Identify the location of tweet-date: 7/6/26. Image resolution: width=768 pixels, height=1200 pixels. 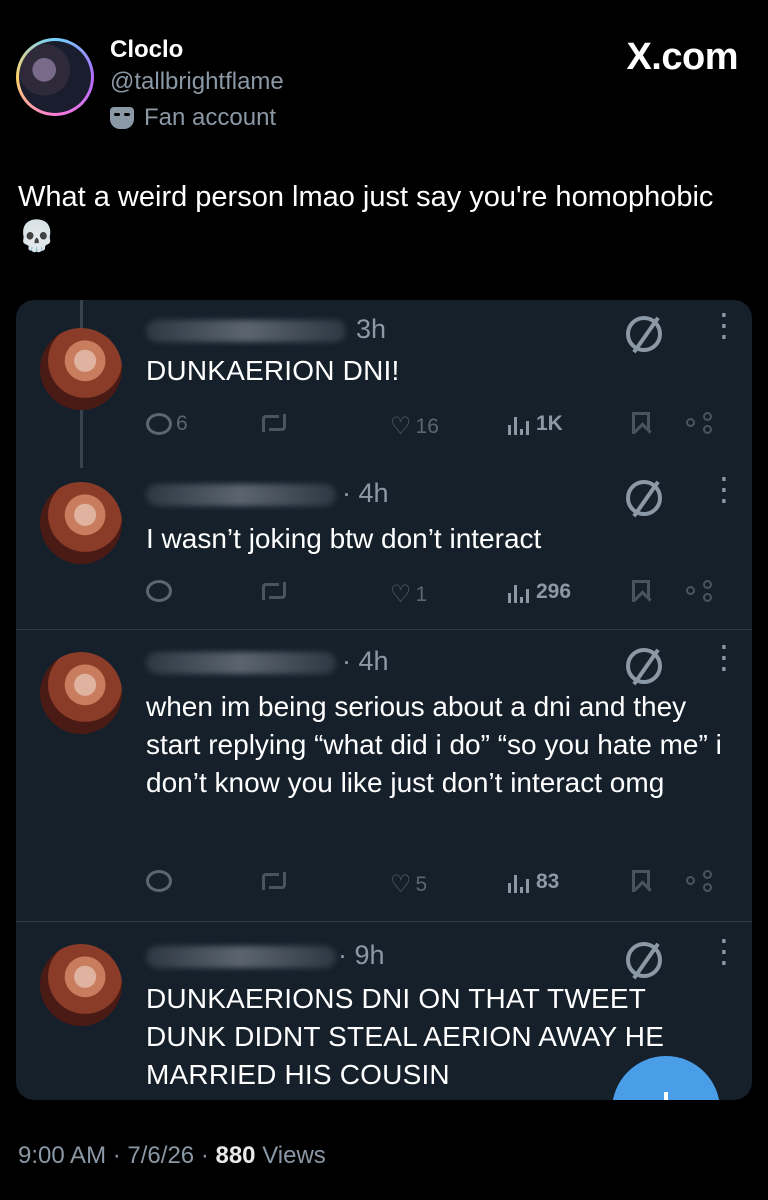
(161, 1155).